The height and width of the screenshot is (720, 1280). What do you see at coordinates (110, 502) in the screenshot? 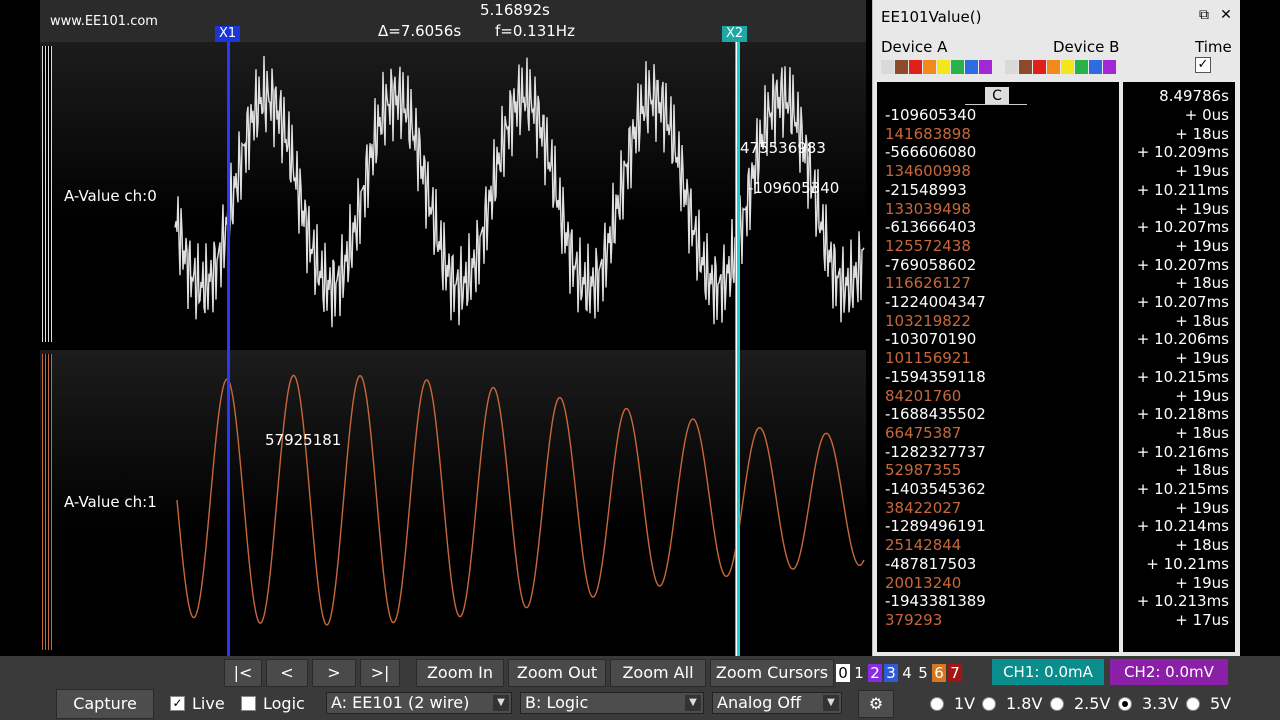
I see `lane-ch1-label: A-Value ch:1` at bounding box center [110, 502].